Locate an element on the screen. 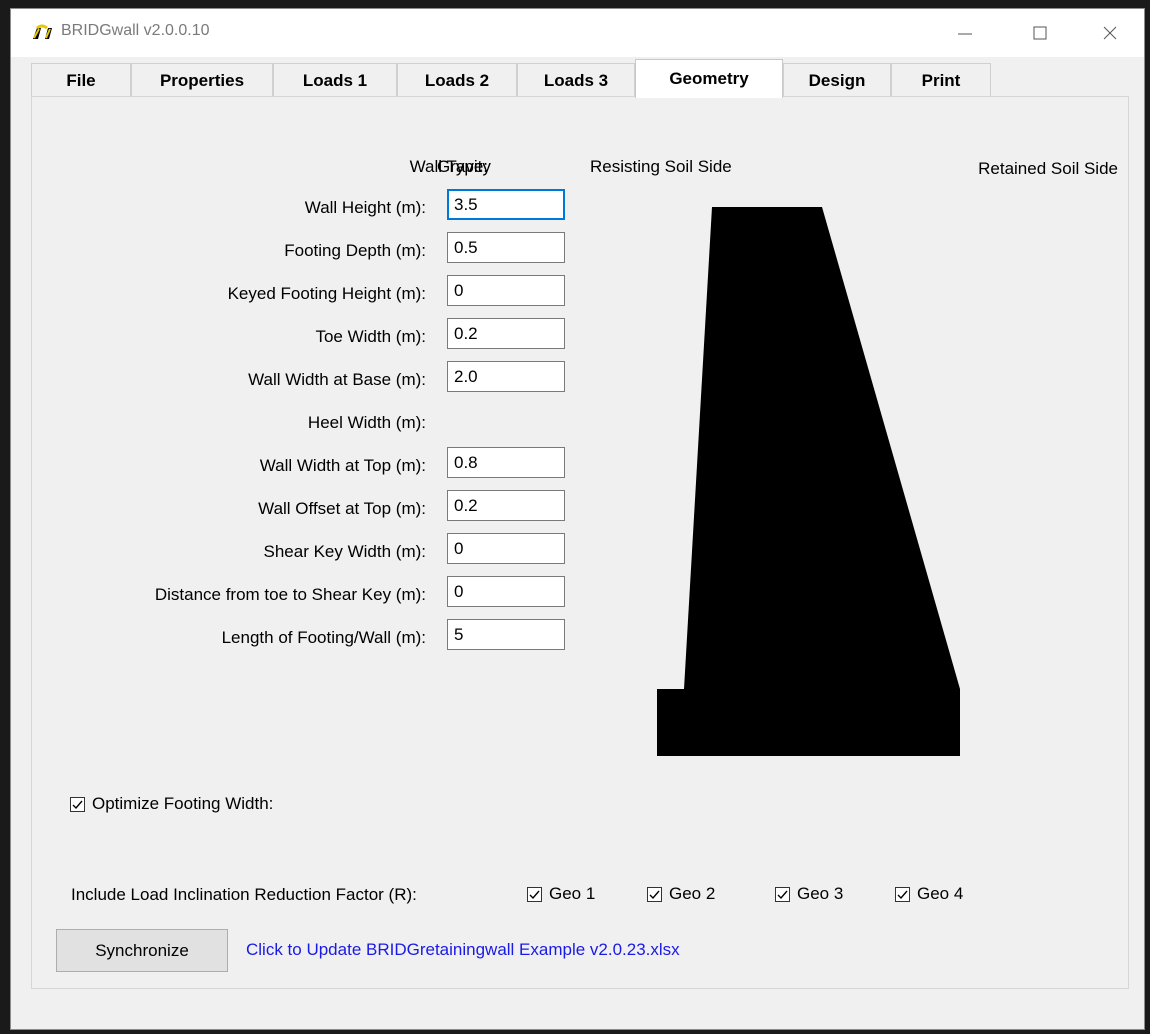  tab-properties: Properties is located at coordinates (202, 80).